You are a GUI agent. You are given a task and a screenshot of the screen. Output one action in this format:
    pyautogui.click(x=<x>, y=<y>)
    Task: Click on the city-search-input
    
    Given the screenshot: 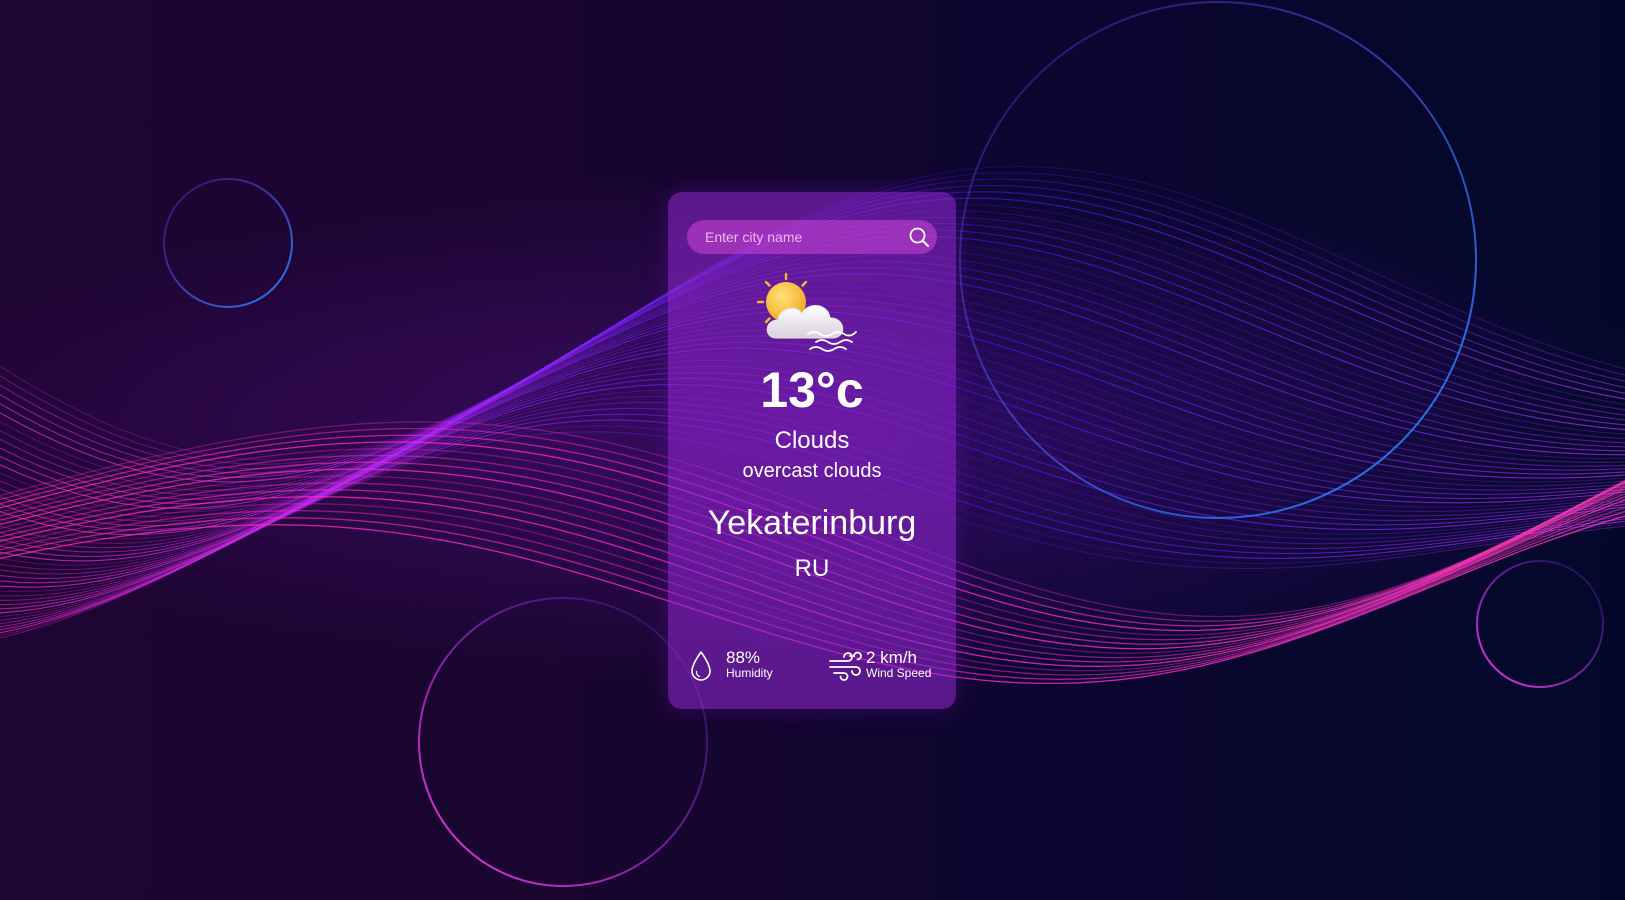 What is the action you would take?
    pyautogui.click(x=801, y=237)
    